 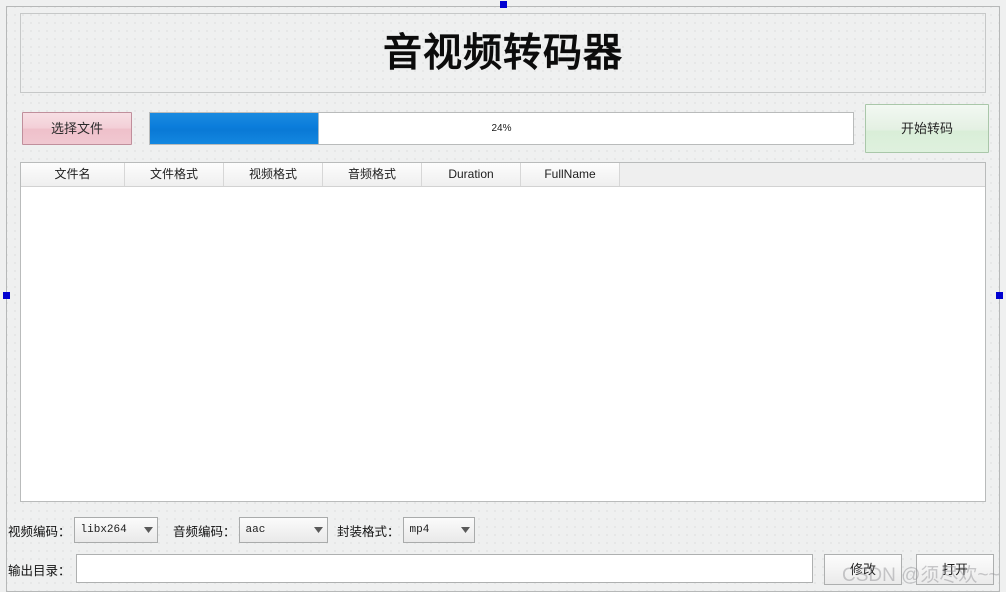 I want to click on start-transcode-button: 开始转码, so click(x=927, y=128).